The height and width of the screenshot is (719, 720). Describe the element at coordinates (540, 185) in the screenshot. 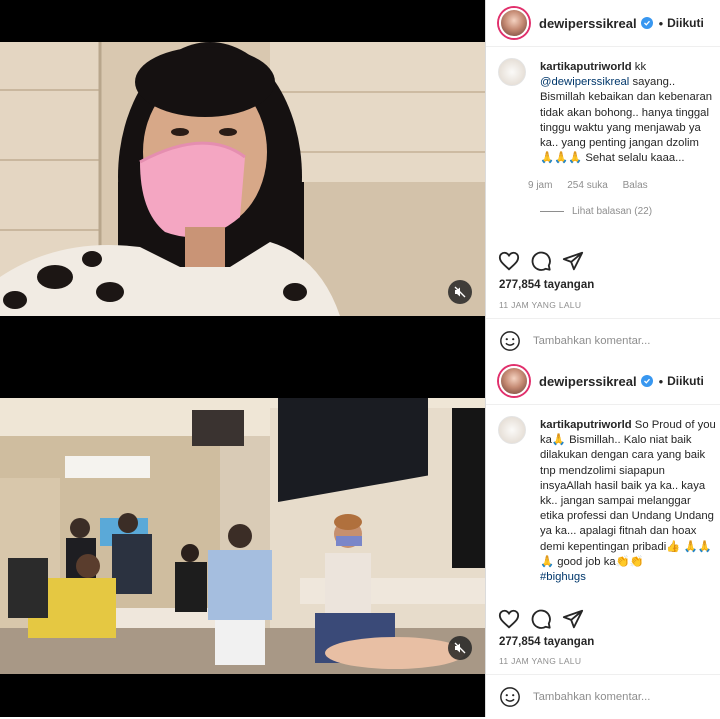

I see `comment-time: 9 jam` at that location.